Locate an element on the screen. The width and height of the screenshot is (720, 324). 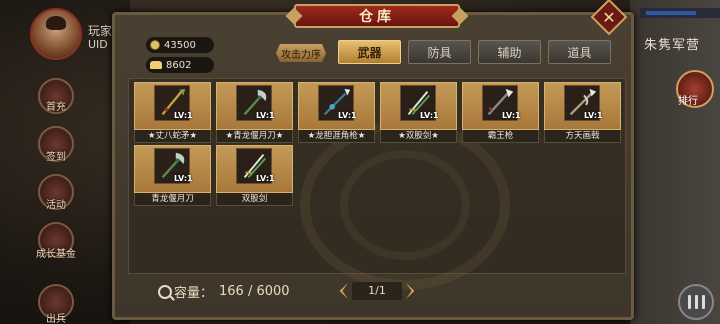
next-page-icon is located at coordinates (410, 291).